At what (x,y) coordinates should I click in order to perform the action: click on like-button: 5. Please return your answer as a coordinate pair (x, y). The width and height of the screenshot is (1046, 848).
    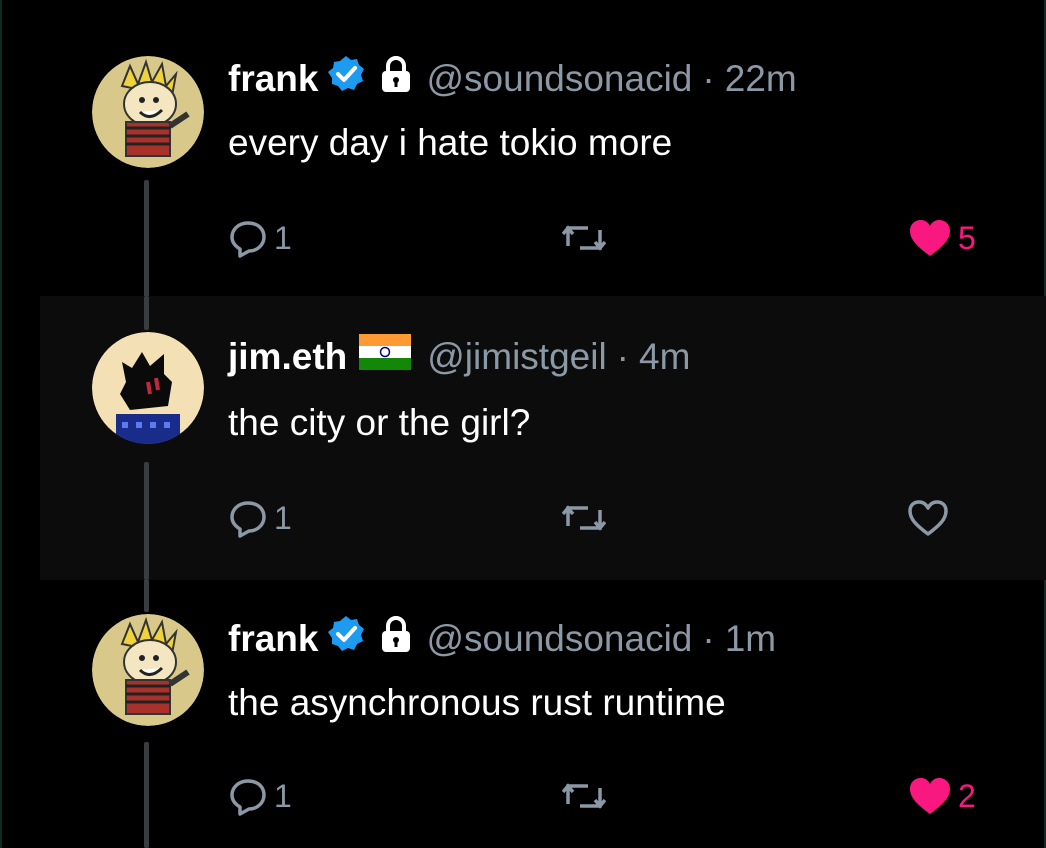
    Looking at the image, I should click on (942, 238).